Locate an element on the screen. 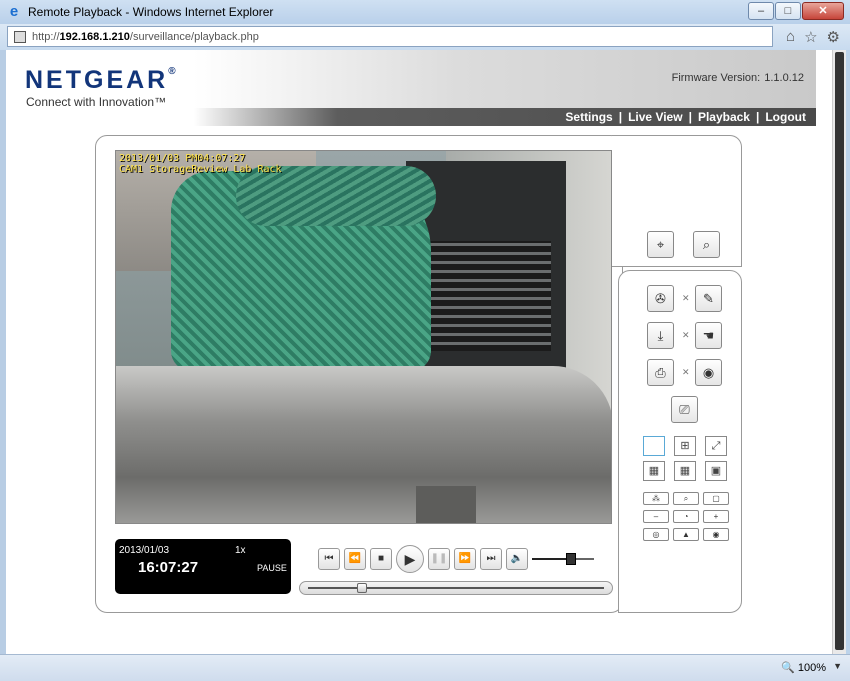 This screenshot has height=681, width=850. tools-gear-icon: ⚙ is located at coordinates (833, 37).